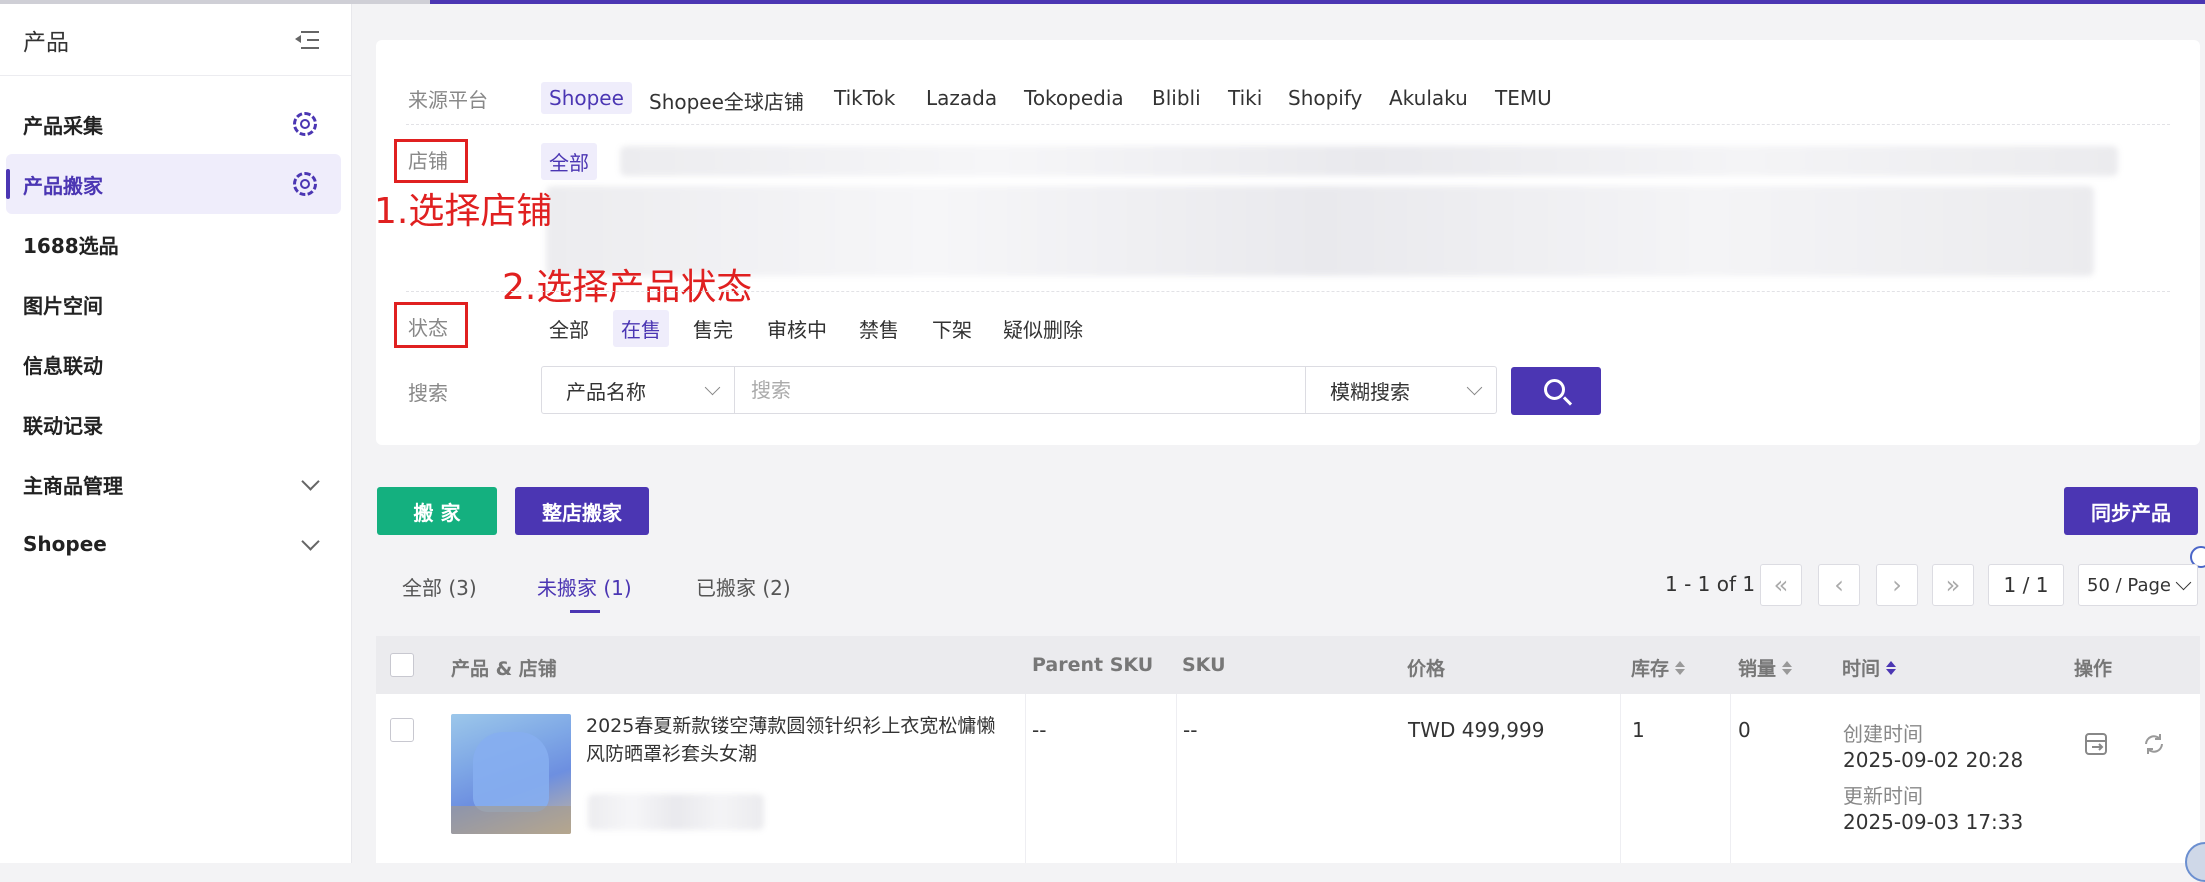  I want to click on status-on-sale: 在售, so click(641, 328).